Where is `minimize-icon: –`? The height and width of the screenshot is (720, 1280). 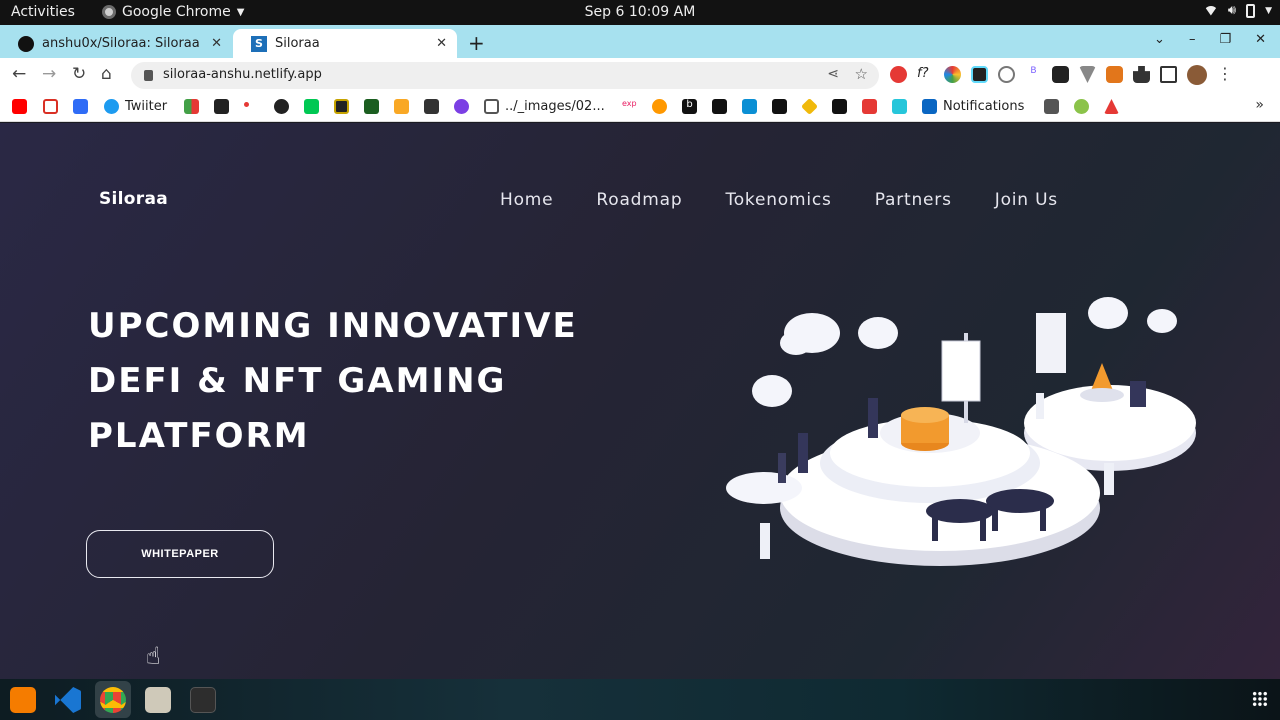
minimize-icon: – is located at coordinates (1192, 39).